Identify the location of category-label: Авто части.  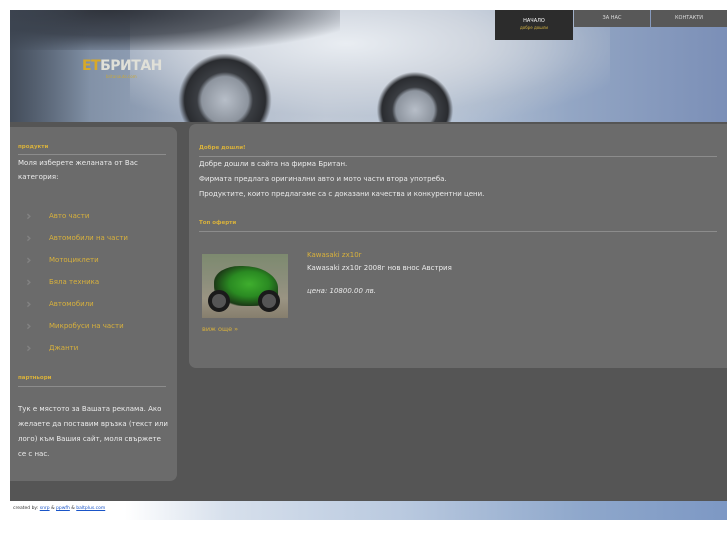
(69, 216).